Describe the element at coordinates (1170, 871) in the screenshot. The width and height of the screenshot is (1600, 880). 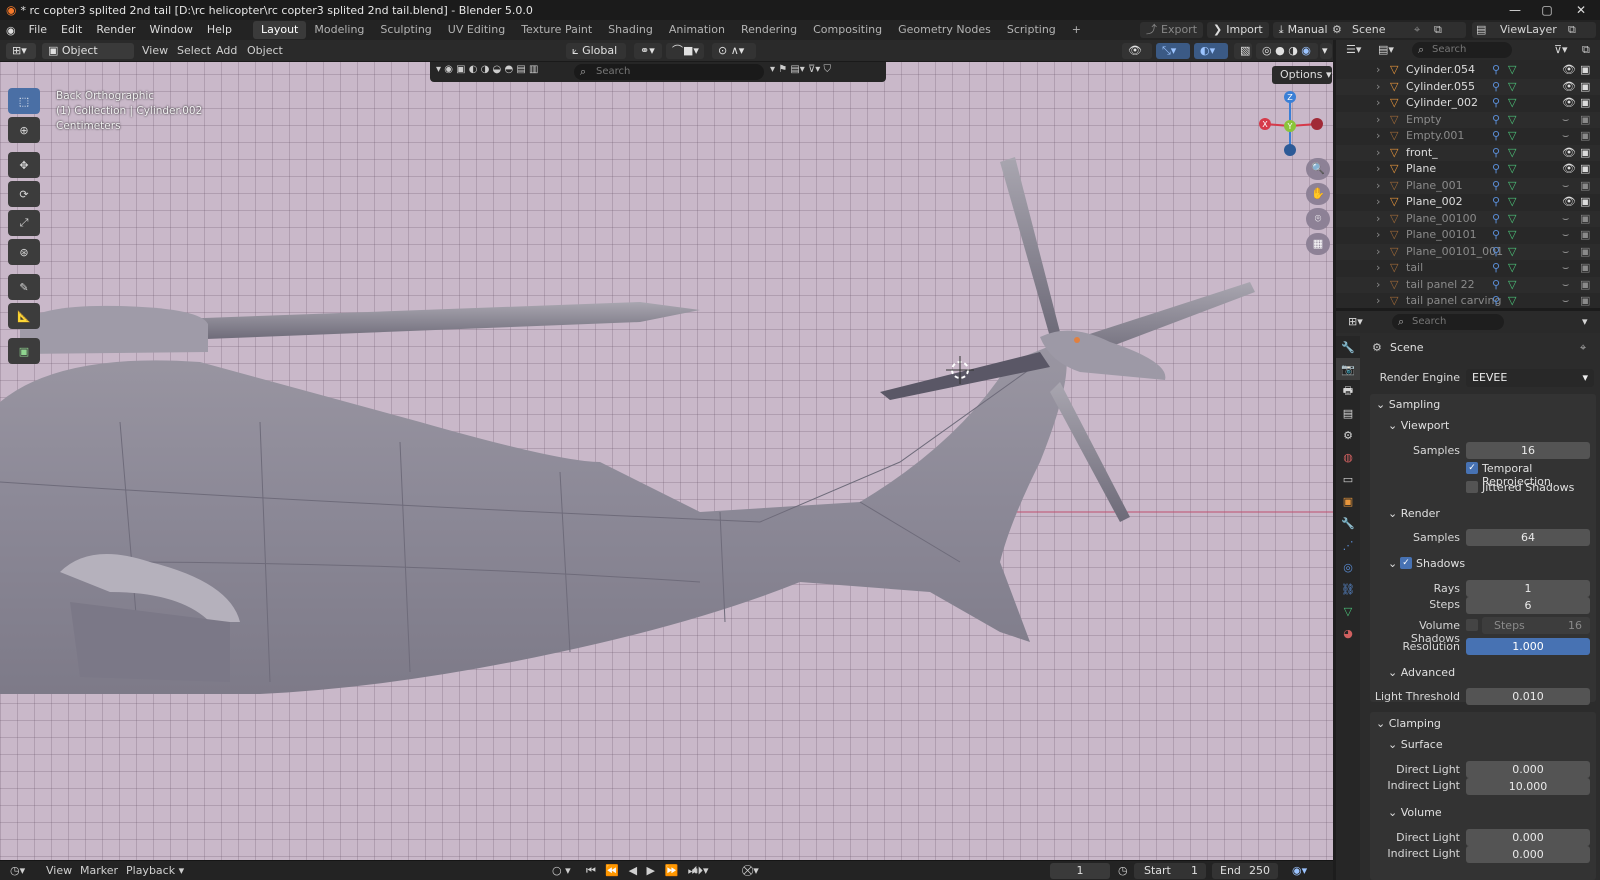
I see `start-frame-field: Start 1` at that location.